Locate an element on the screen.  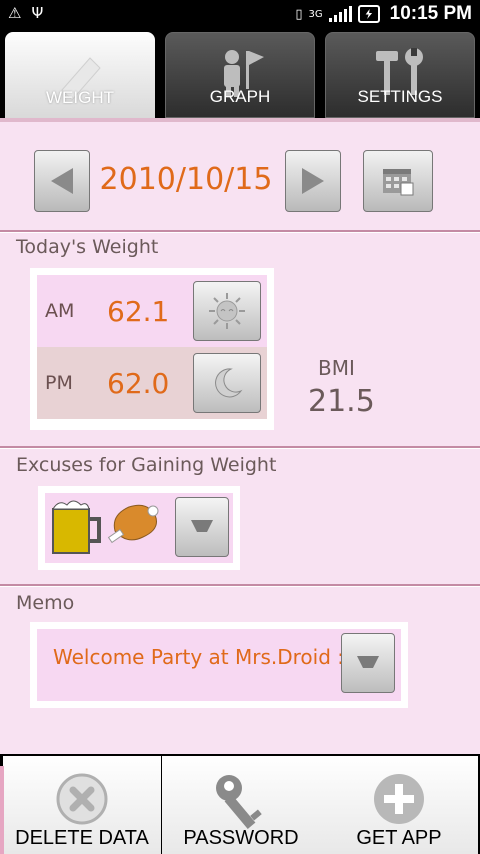
calendar-icon is located at coordinates (398, 182).